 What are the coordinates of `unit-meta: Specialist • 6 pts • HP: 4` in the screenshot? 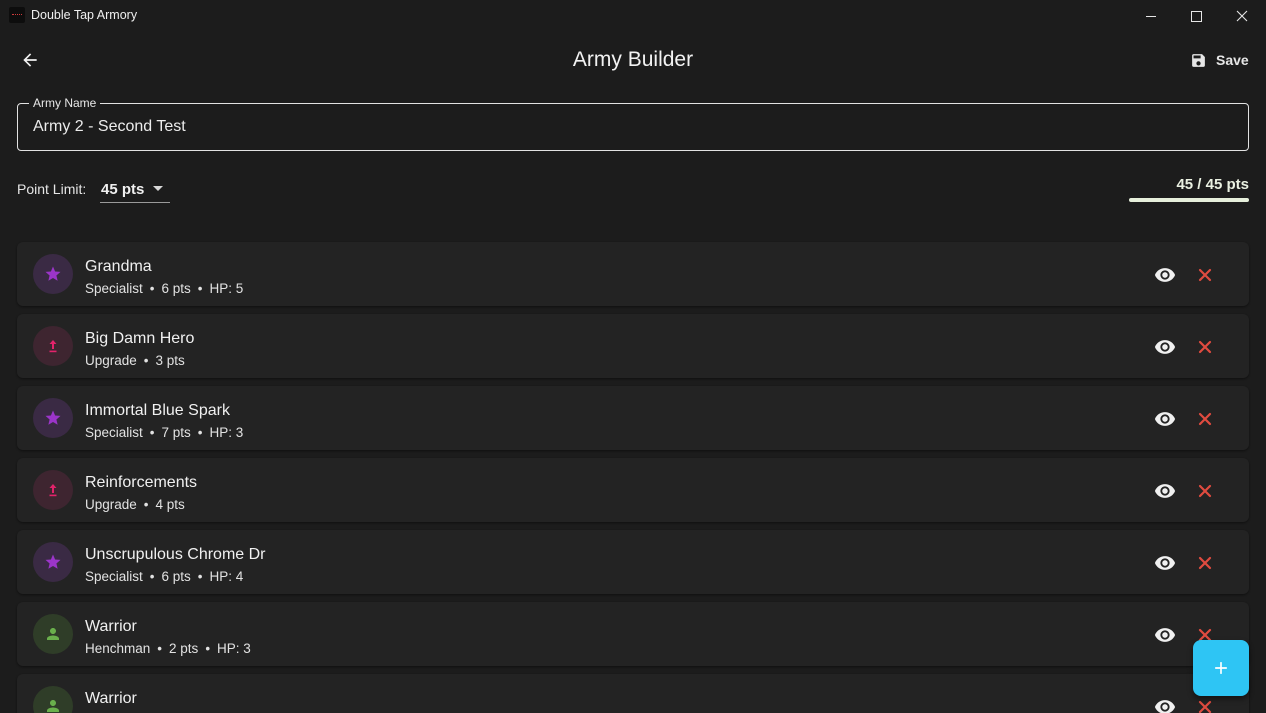 It's located at (164, 576).